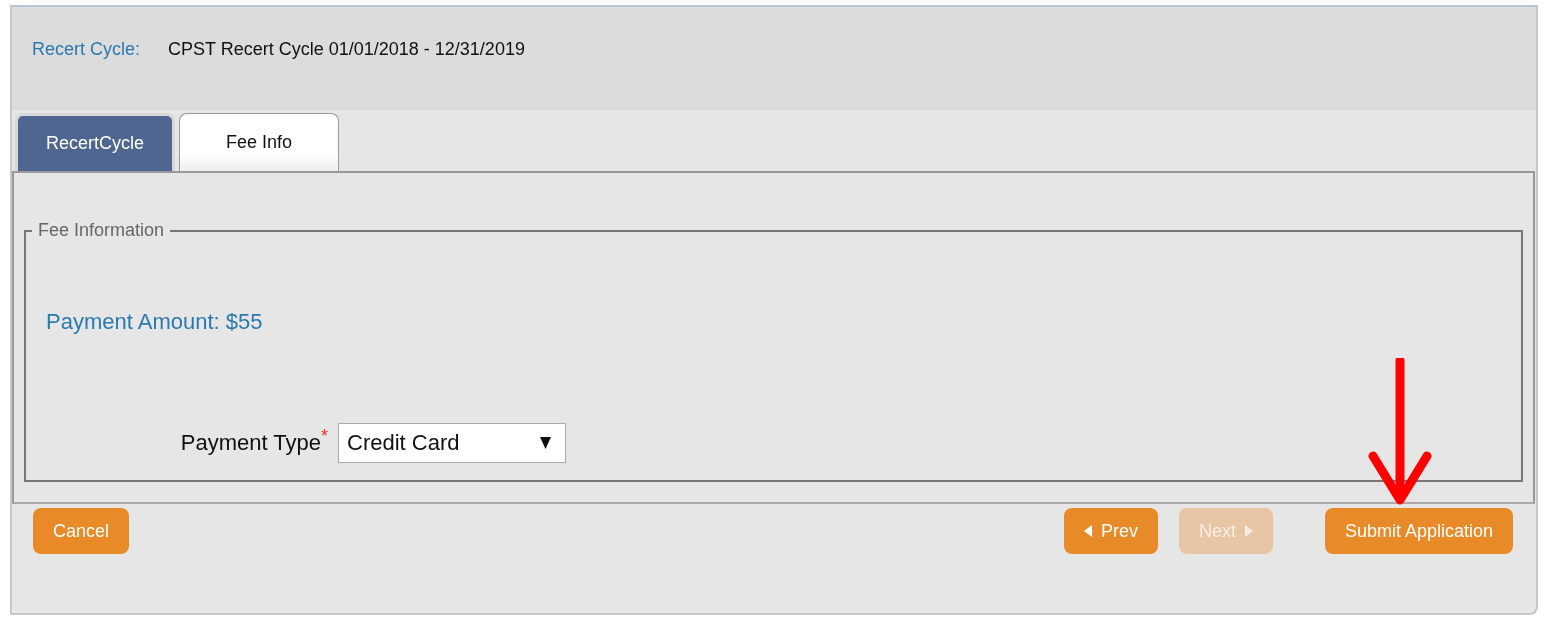 The height and width of the screenshot is (619, 1546). Describe the element at coordinates (250, 443) in the screenshot. I see `field-label: Payment Type` at that location.